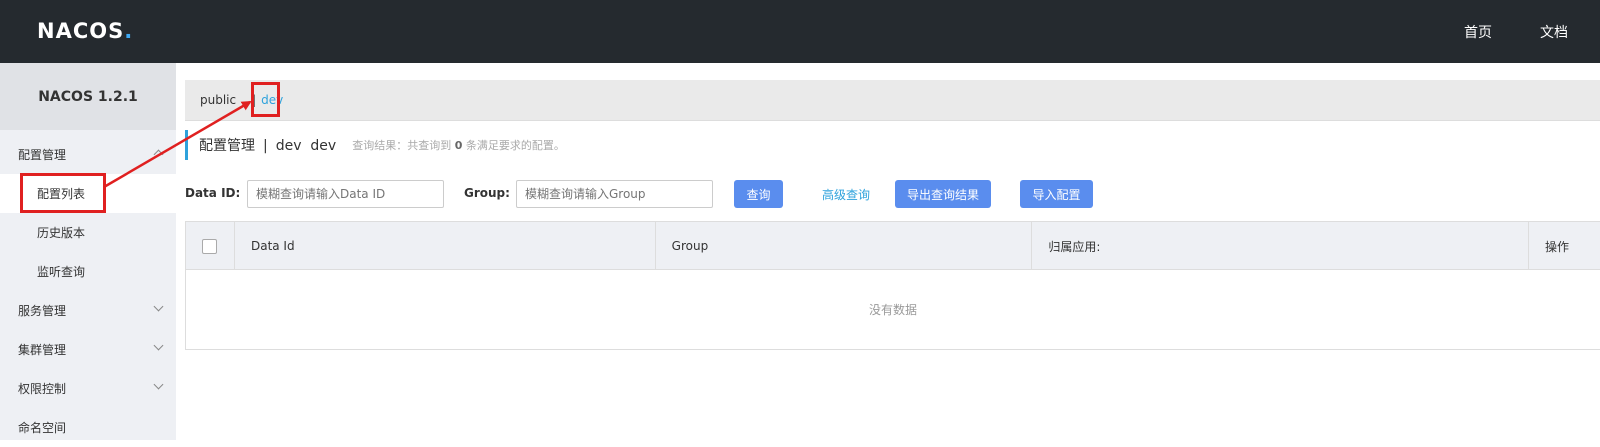  Describe the element at coordinates (892, 100) in the screenshot. I see `namespace-bar: public | dev` at that location.